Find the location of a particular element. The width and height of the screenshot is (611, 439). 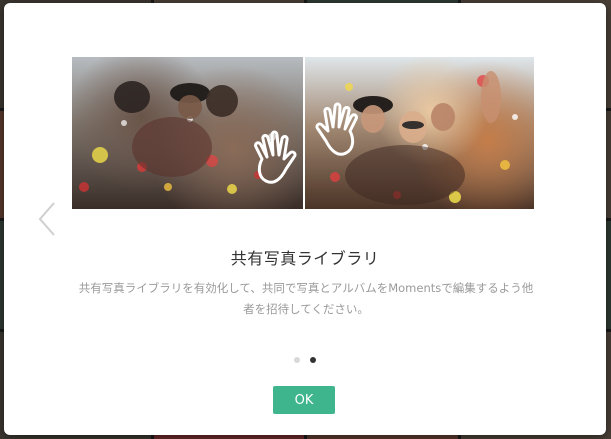

dialog-title: 共有写真ライブラリ is located at coordinates (305, 258).